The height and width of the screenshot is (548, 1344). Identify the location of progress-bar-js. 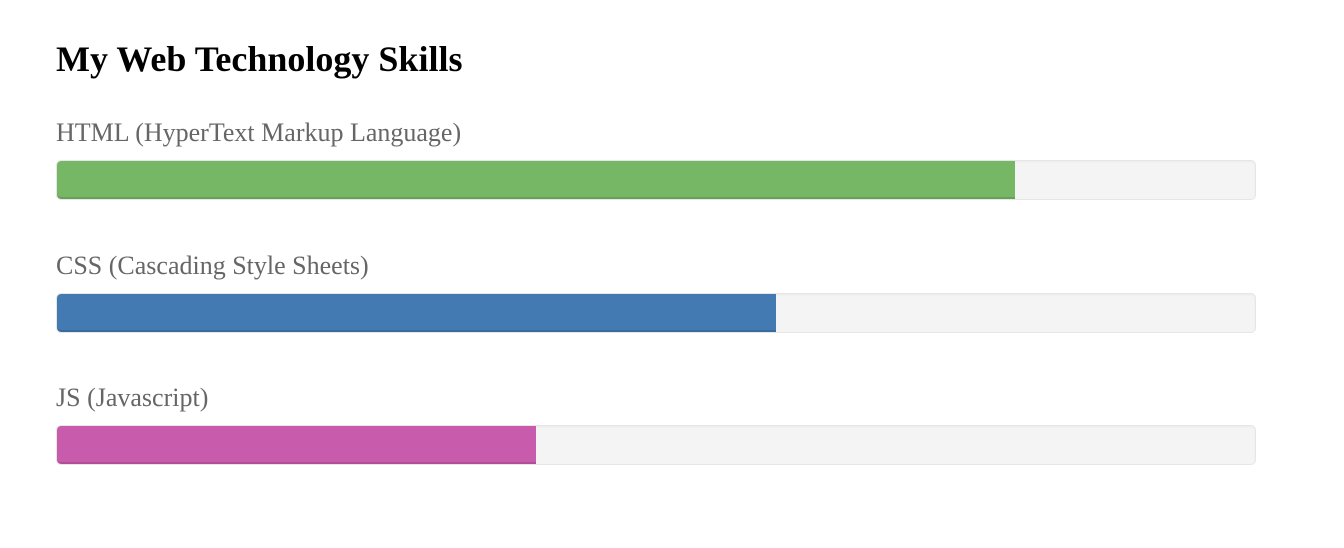
(656, 445).